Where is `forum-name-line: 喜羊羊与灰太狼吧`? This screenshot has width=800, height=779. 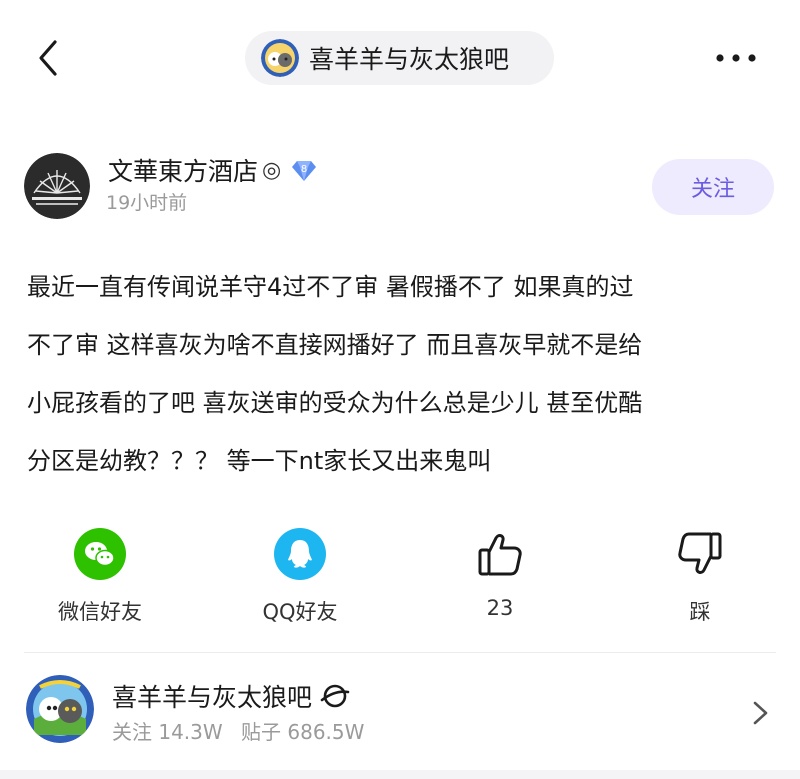 forum-name-line: 喜羊羊与灰太狼吧 is located at coordinates (231, 696).